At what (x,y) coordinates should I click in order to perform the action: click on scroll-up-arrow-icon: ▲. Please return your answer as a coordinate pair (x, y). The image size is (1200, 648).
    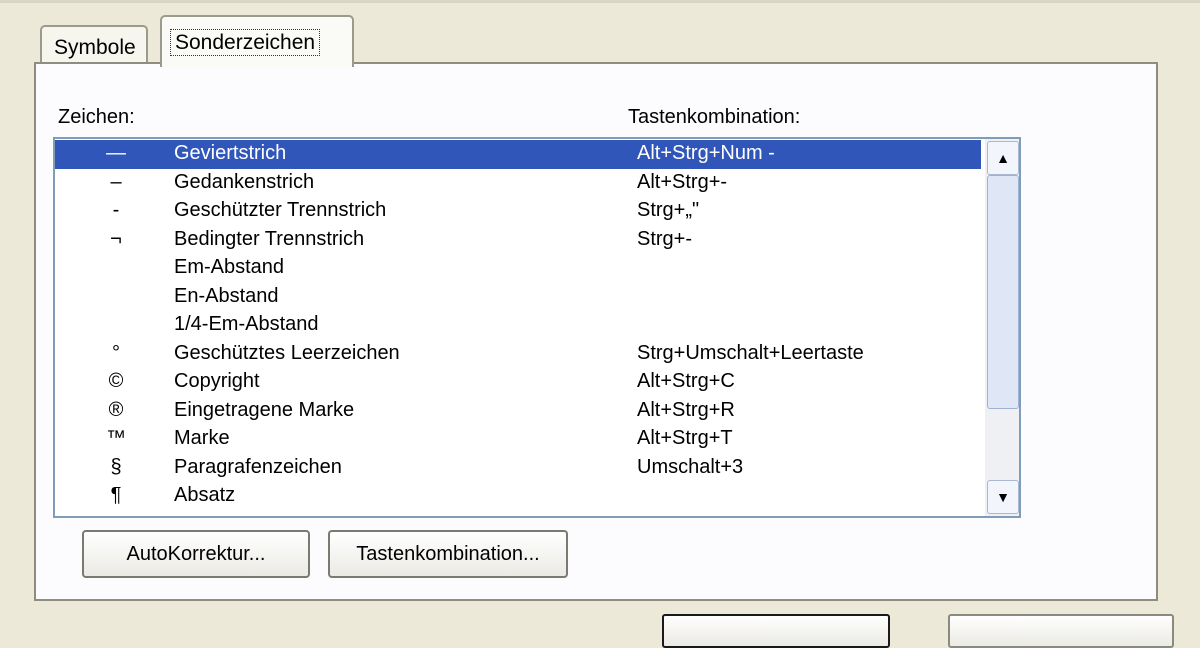
    Looking at the image, I should click on (1003, 158).